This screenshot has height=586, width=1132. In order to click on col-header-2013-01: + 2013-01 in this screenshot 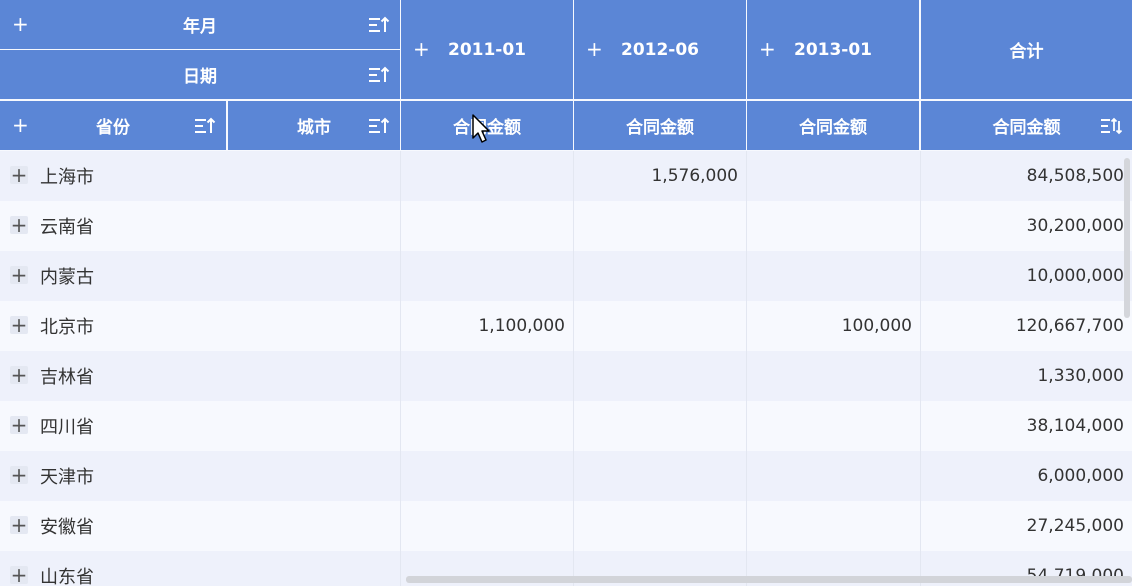, I will do `click(833, 49)`.